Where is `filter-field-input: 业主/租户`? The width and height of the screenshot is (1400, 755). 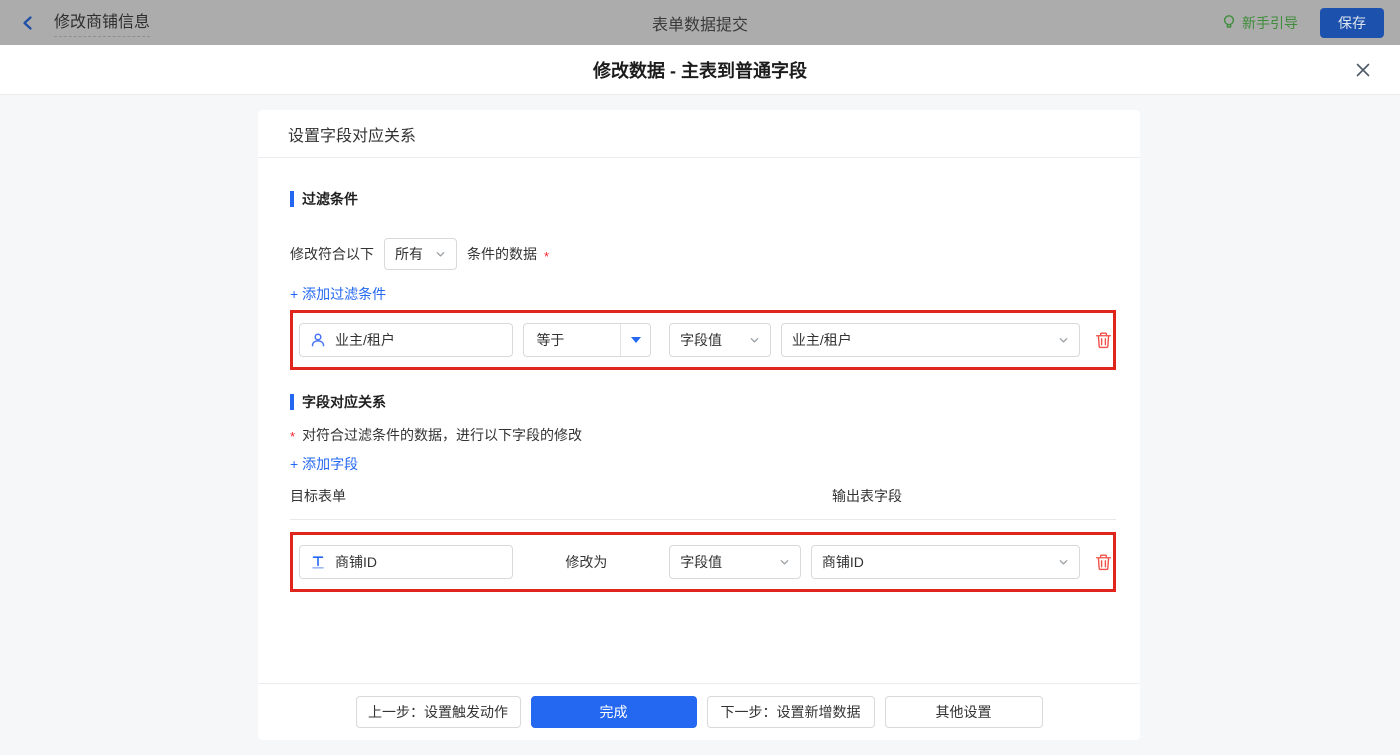
filter-field-input: 业主/租户 is located at coordinates (406, 340).